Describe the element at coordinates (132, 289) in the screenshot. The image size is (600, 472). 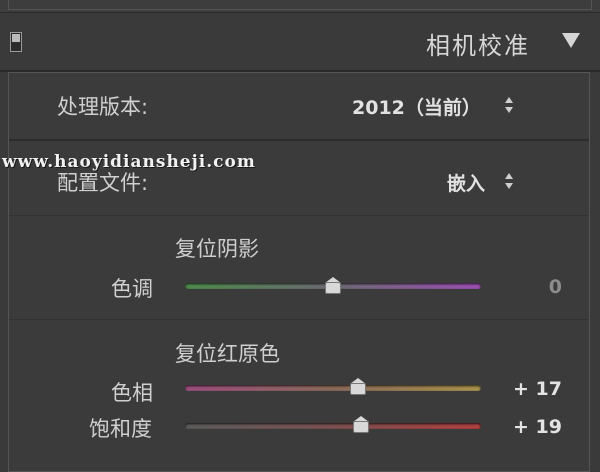
I see `shadow-tint-label: 色调` at that location.